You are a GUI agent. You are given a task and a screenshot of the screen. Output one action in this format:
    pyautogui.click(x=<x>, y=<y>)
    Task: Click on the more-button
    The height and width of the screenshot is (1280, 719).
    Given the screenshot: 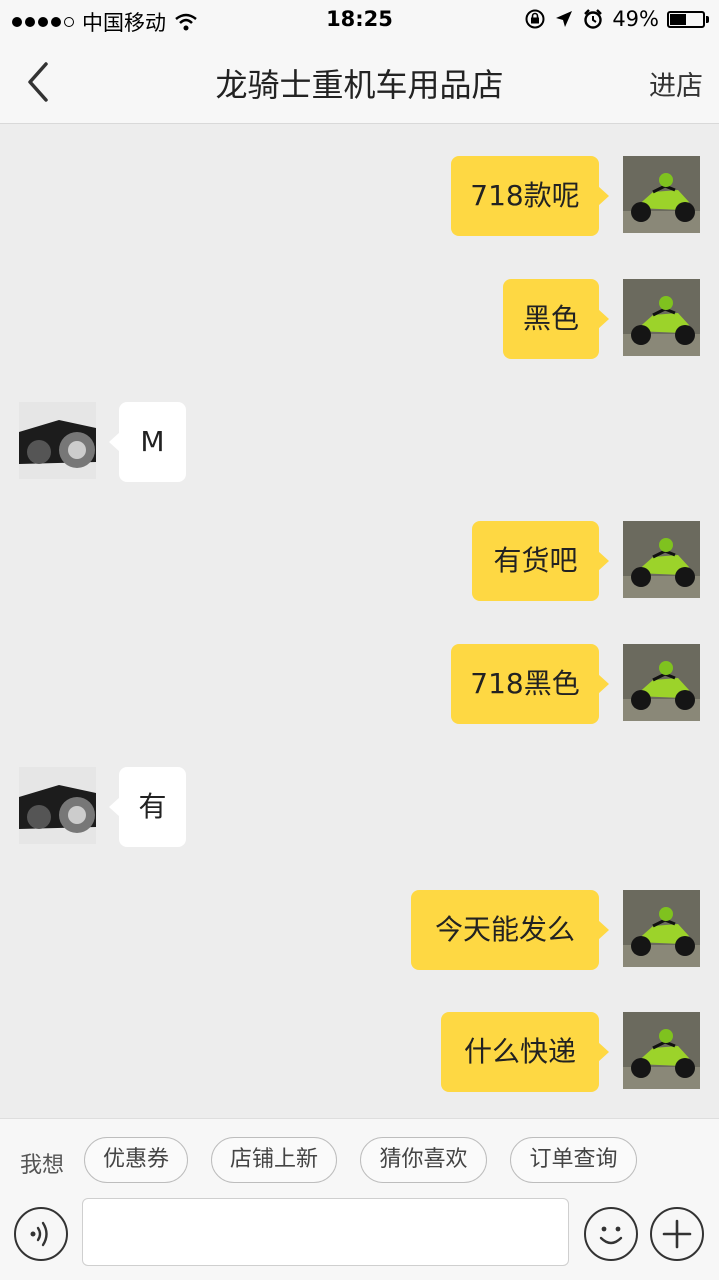 What is the action you would take?
    pyautogui.click(x=677, y=1234)
    